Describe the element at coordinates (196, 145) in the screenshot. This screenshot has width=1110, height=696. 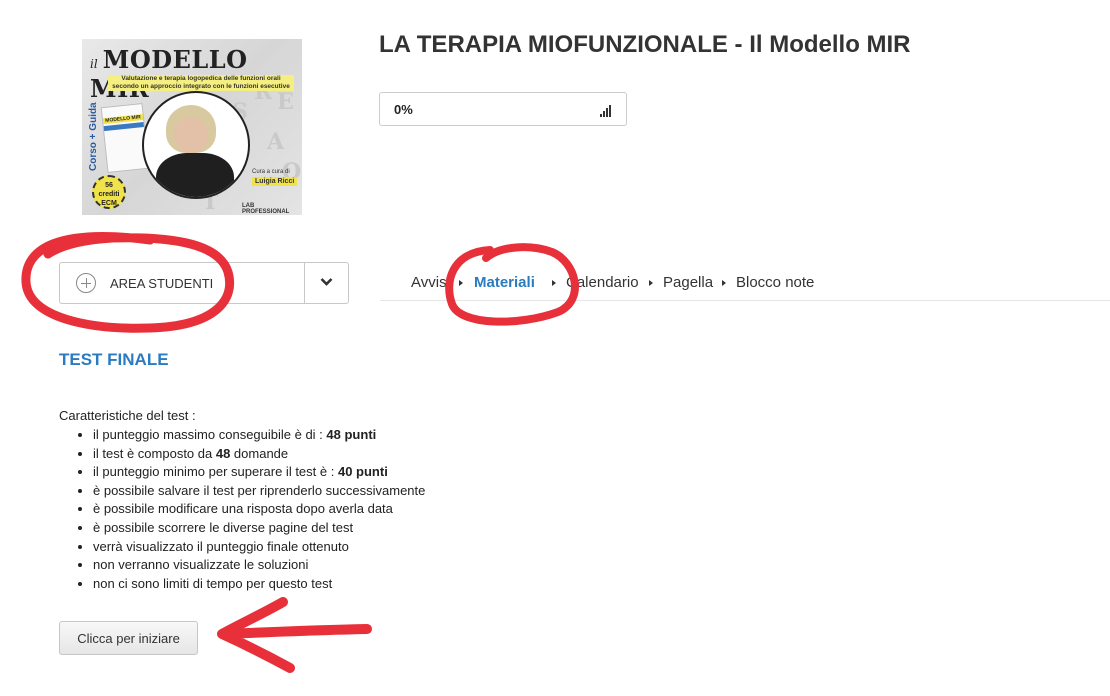
I see `cover-author-photo` at that location.